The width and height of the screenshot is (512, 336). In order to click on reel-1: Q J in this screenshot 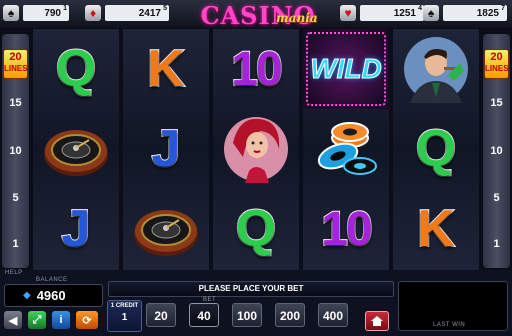, I will do `click(76, 149)`.